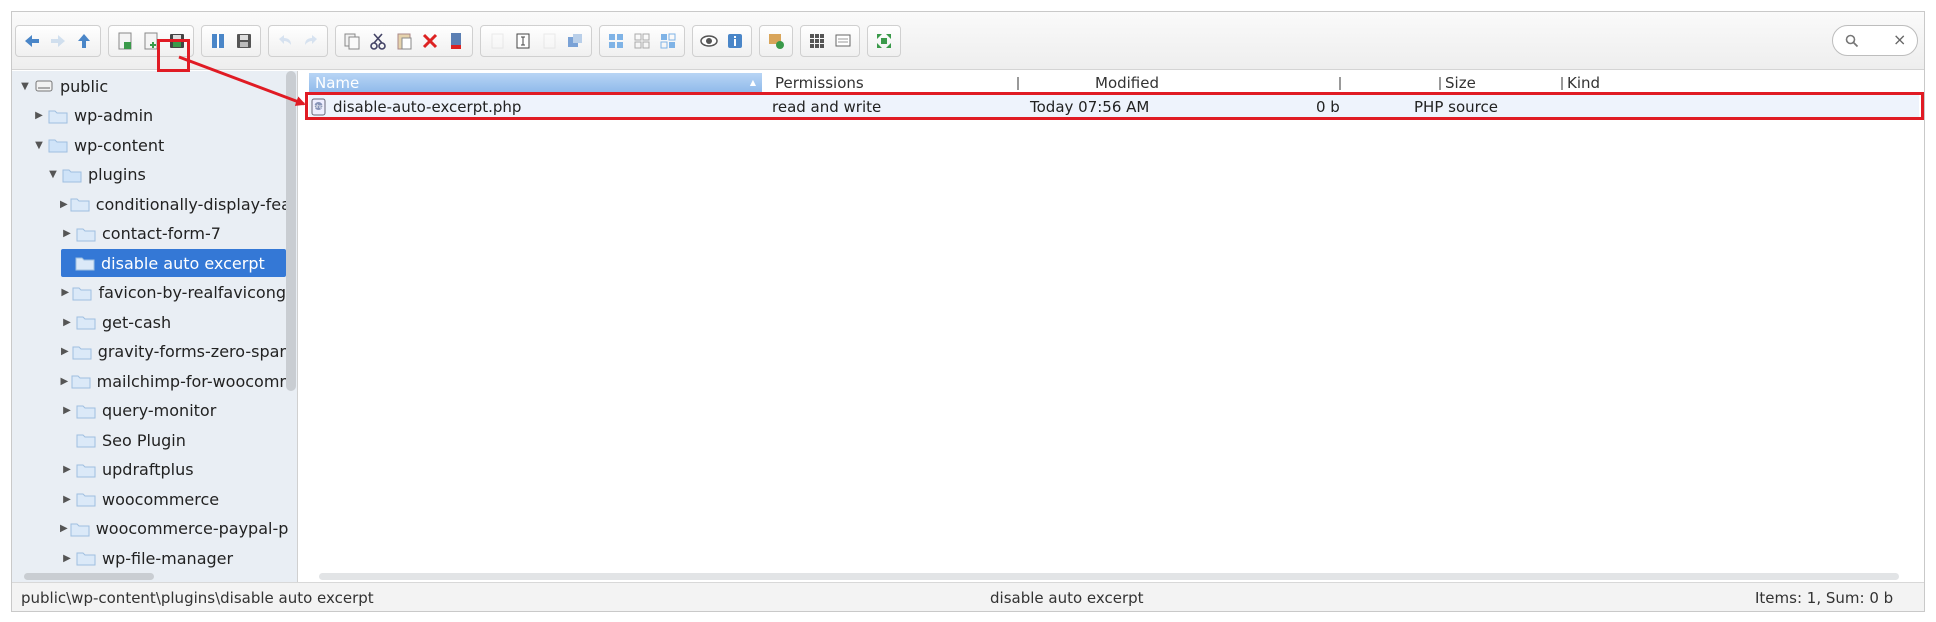 The width and height of the screenshot is (1936, 622). I want to click on column-size: Size, so click(1484, 83).